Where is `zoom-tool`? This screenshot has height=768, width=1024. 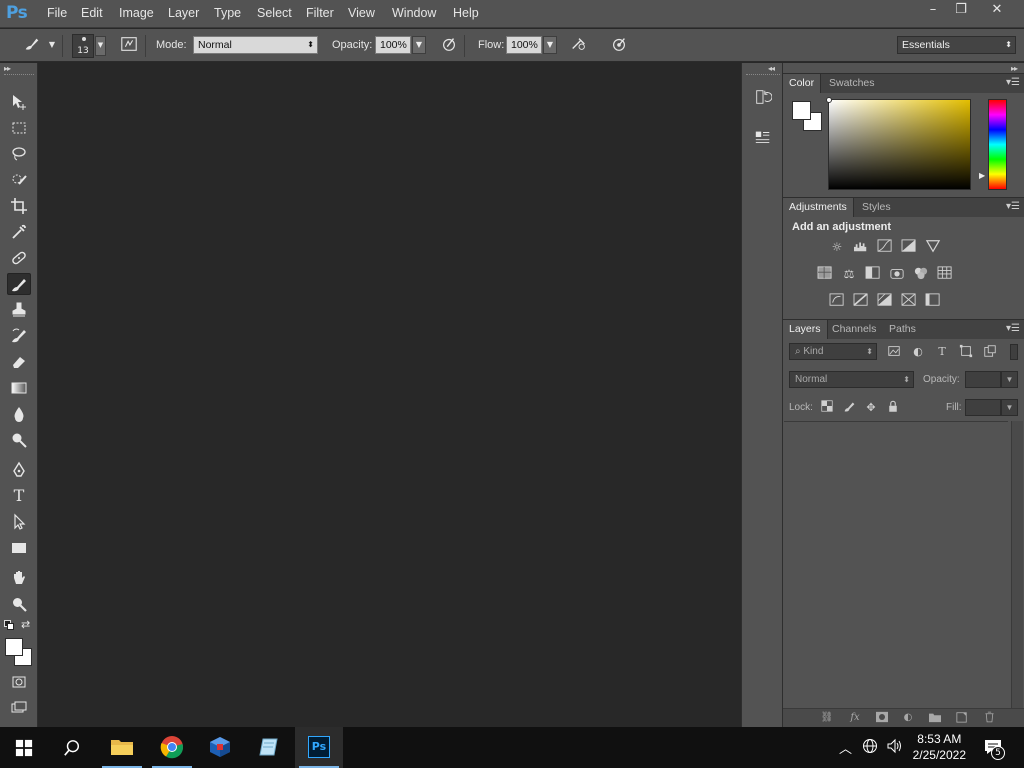
zoom-tool is located at coordinates (19, 604).